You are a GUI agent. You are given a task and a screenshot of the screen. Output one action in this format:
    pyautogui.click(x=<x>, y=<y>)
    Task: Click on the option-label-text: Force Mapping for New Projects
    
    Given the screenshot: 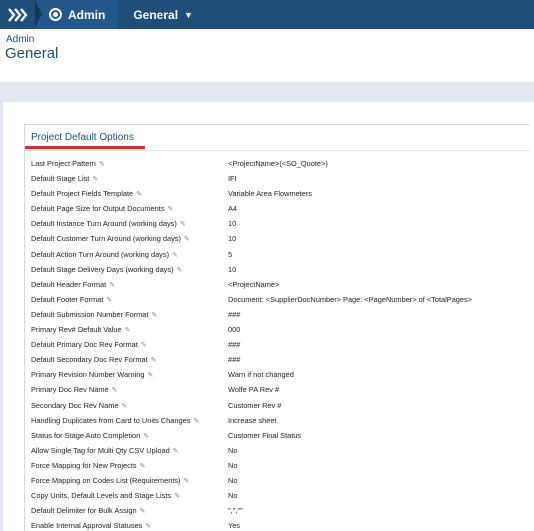 What is the action you would take?
    pyautogui.click(x=84, y=465)
    